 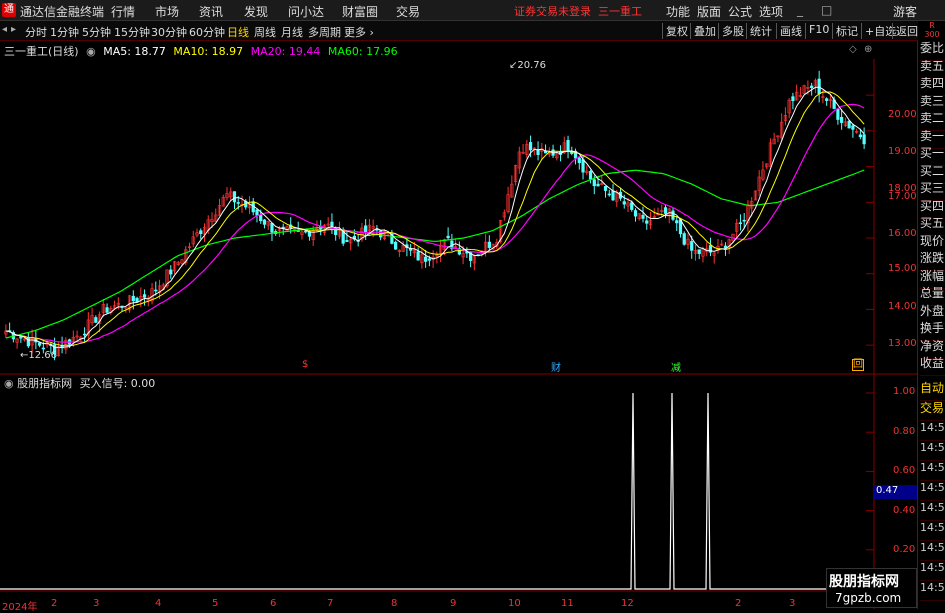 What do you see at coordinates (359, 32) in the screenshot?
I see `tab-more: 更多 ›` at bounding box center [359, 32].